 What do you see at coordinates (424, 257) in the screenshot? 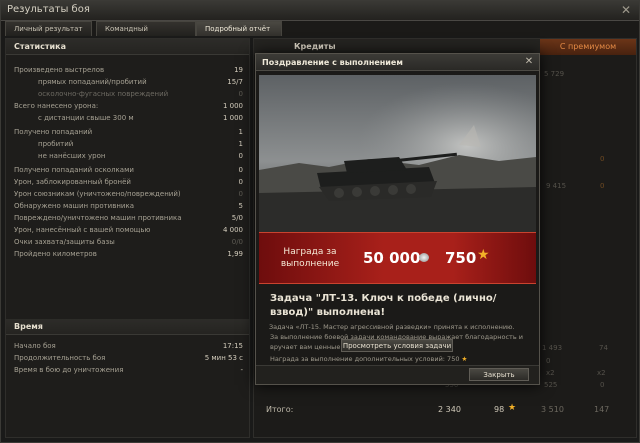
I see `credits-coin-icon` at bounding box center [424, 257].